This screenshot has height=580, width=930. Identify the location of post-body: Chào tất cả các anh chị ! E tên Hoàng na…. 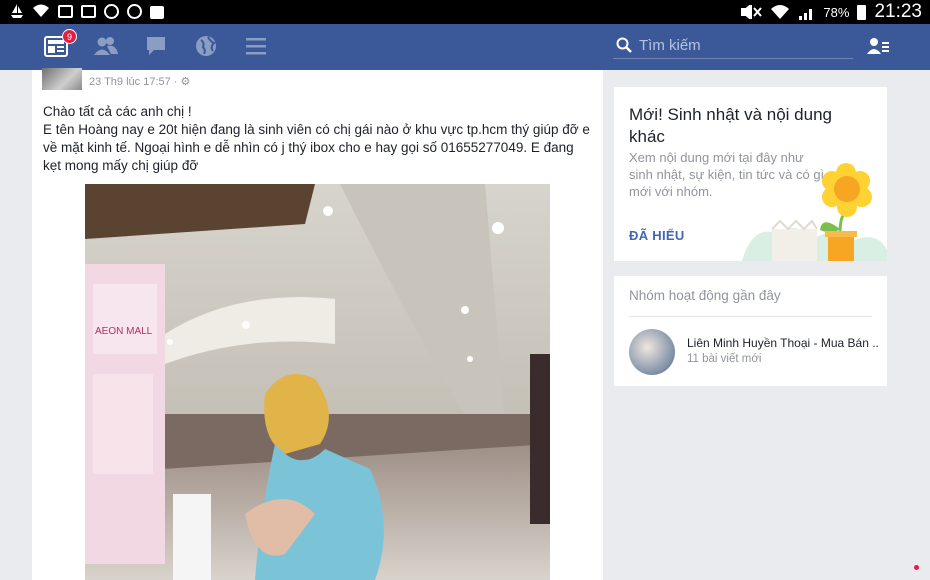
(318, 139).